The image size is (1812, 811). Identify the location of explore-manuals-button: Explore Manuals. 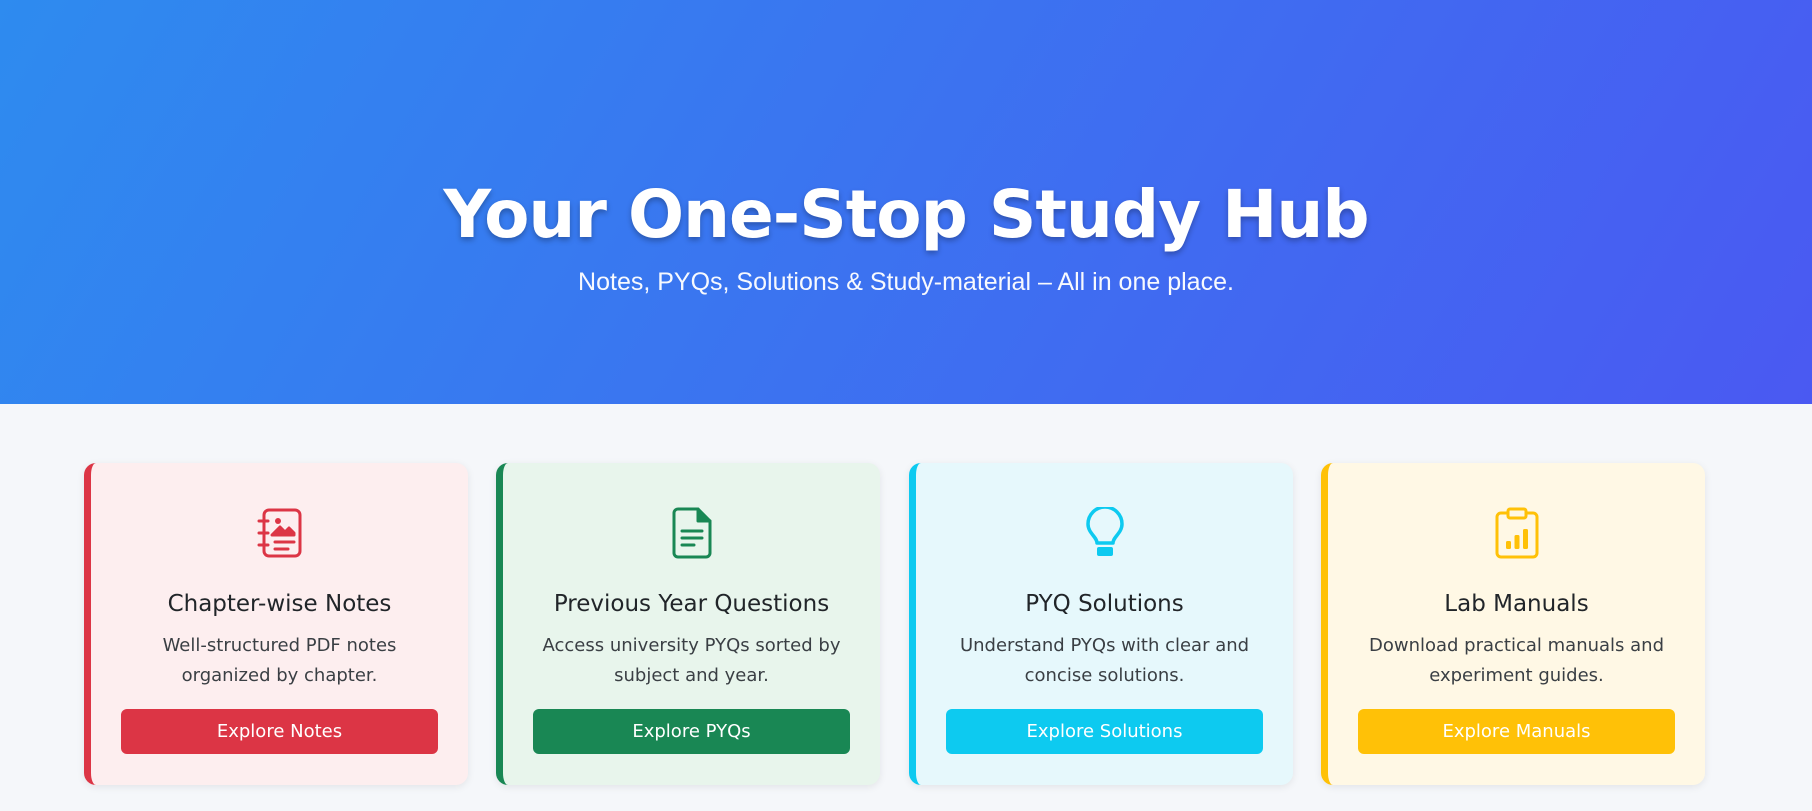
(1516, 731).